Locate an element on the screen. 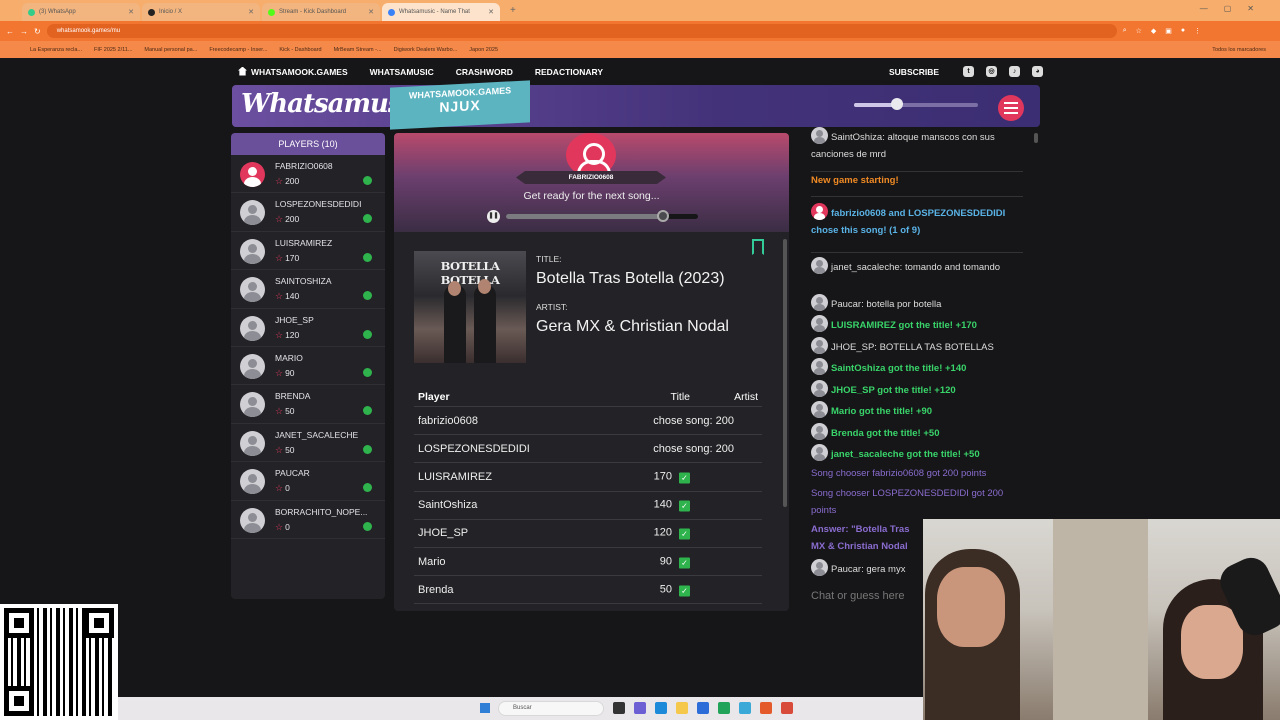 The height and width of the screenshot is (720, 1280). table-header: Player Title Artist is located at coordinates (588, 397).